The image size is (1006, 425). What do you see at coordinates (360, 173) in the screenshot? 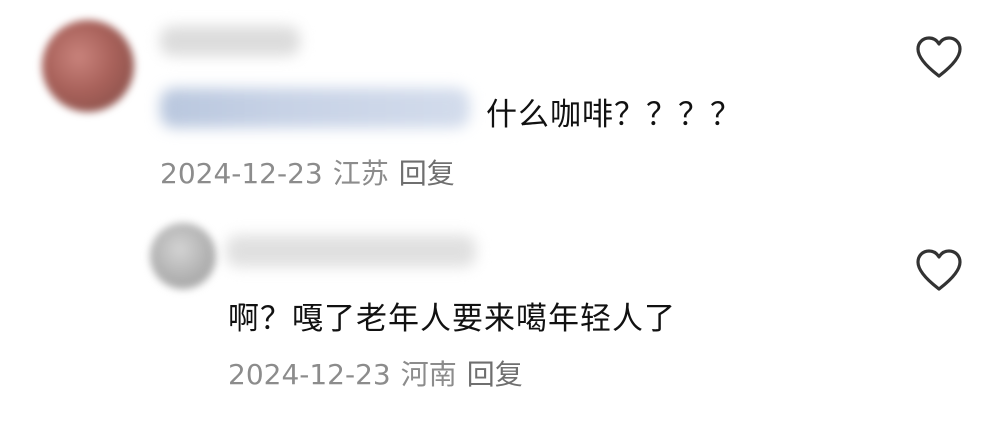
I see `comment-location: 江苏` at bounding box center [360, 173].